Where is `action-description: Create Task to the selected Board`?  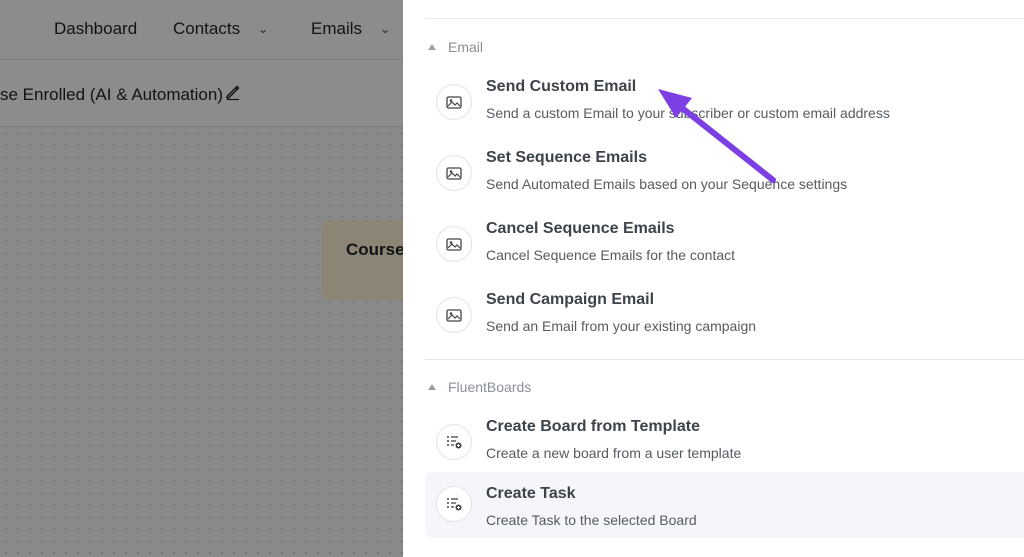 action-description: Create Task to the selected Board is located at coordinates (591, 520).